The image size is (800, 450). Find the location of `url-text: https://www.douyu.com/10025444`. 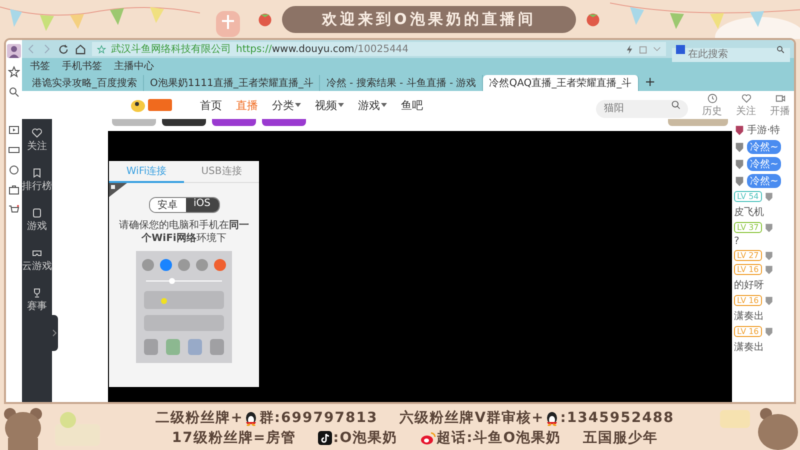

url-text: https://www.douyu.com/10025444 is located at coordinates (322, 49).